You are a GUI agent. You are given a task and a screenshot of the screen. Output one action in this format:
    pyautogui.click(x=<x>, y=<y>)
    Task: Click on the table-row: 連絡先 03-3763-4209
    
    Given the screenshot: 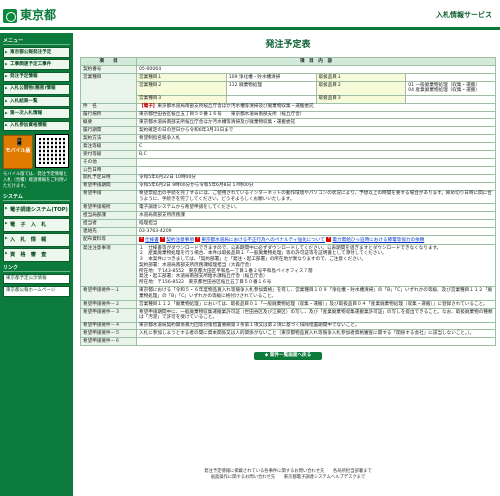 What is the action you would take?
    pyautogui.click(x=288, y=232)
    